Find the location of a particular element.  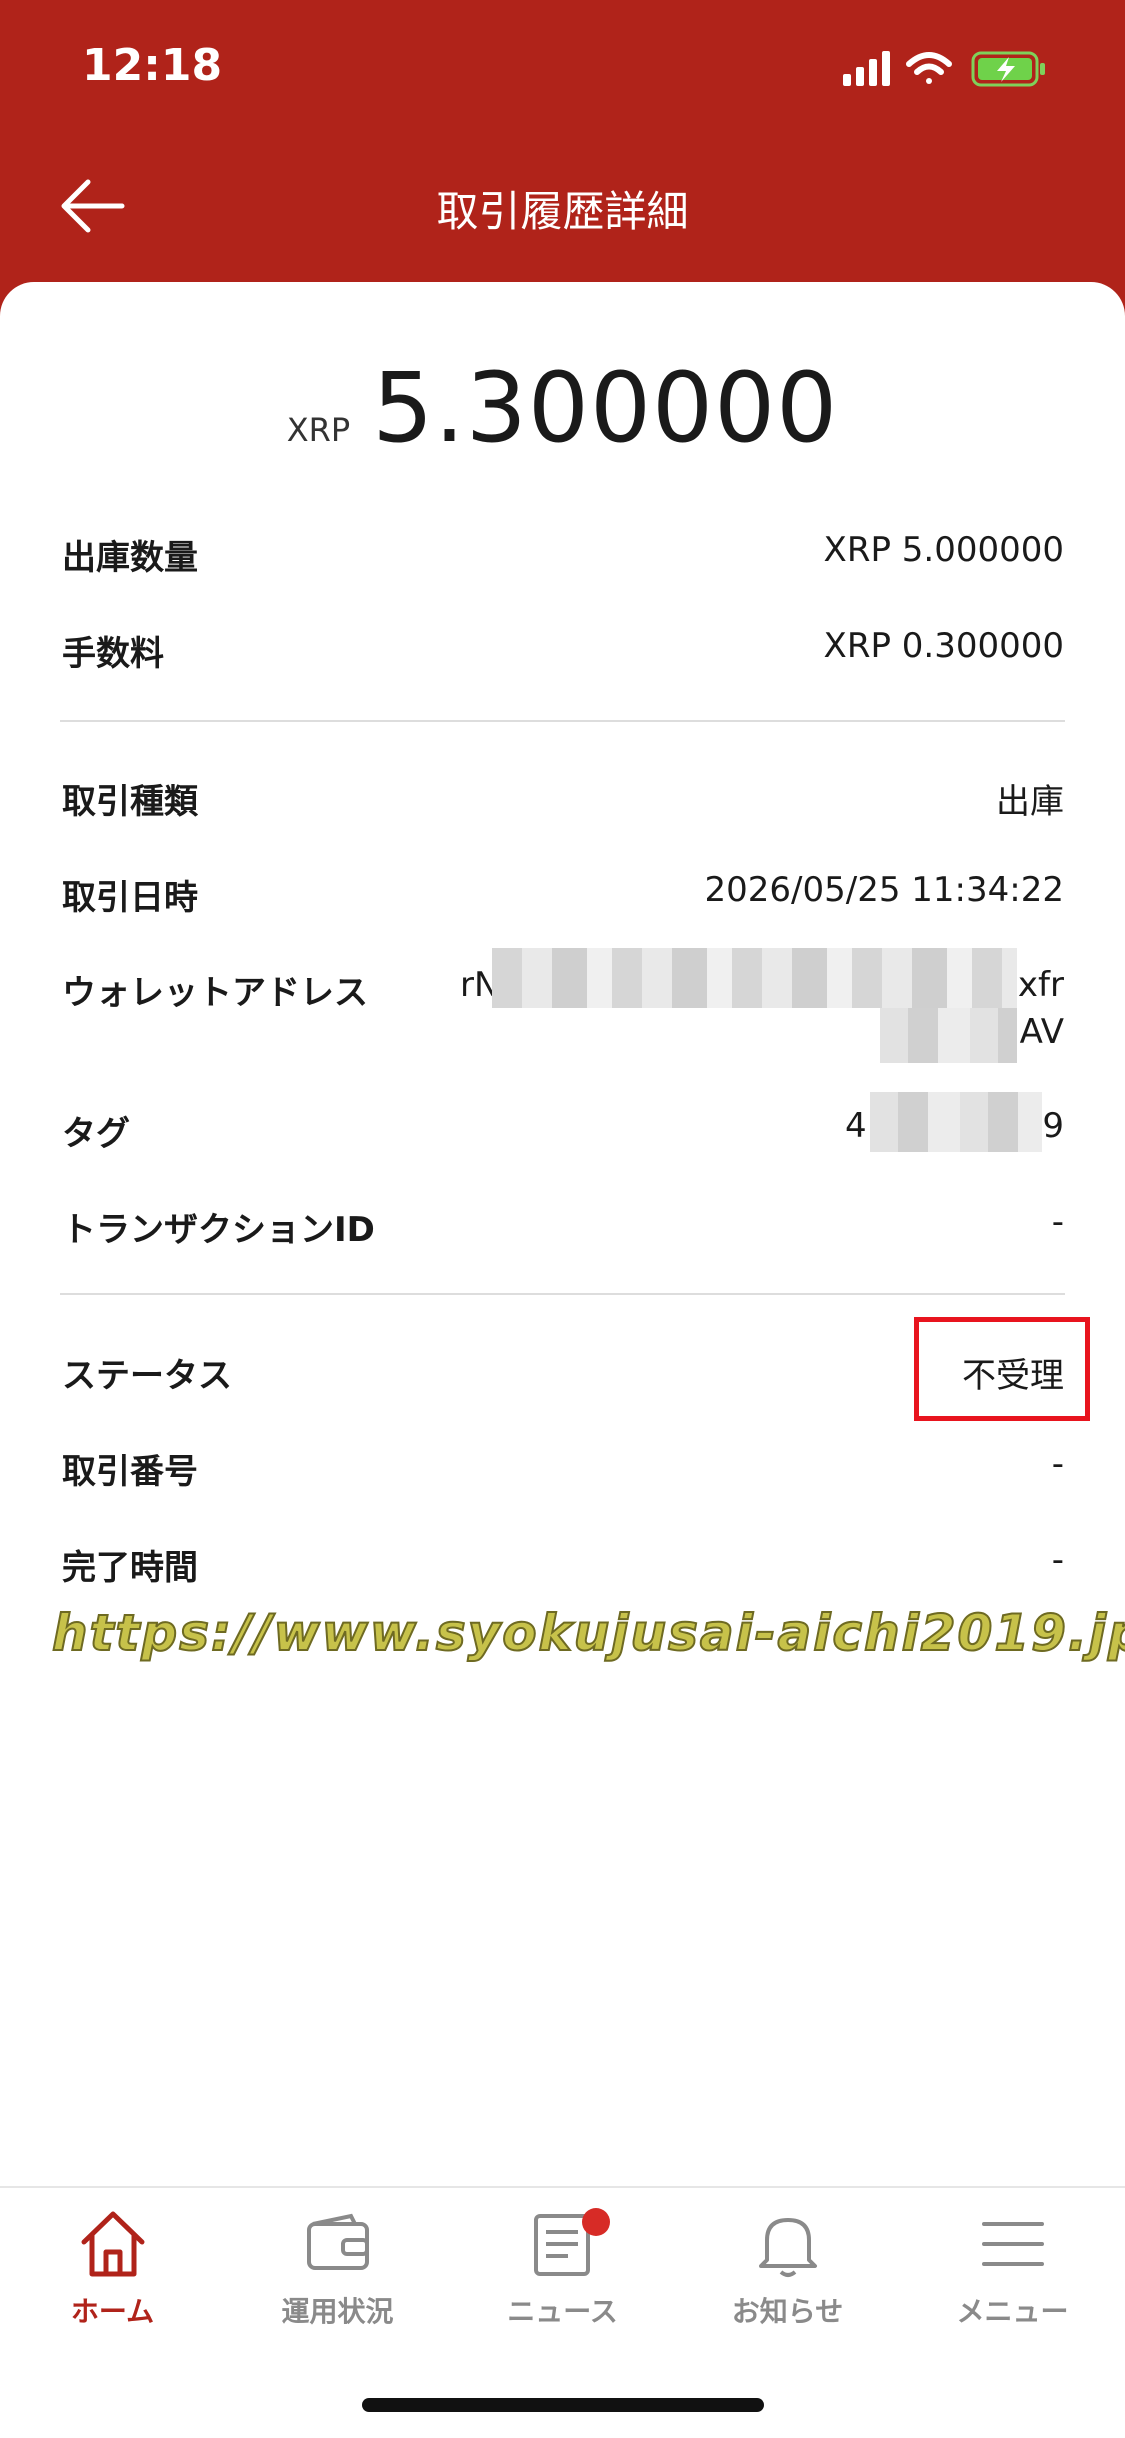

status-icons is located at coordinates (944, 69).